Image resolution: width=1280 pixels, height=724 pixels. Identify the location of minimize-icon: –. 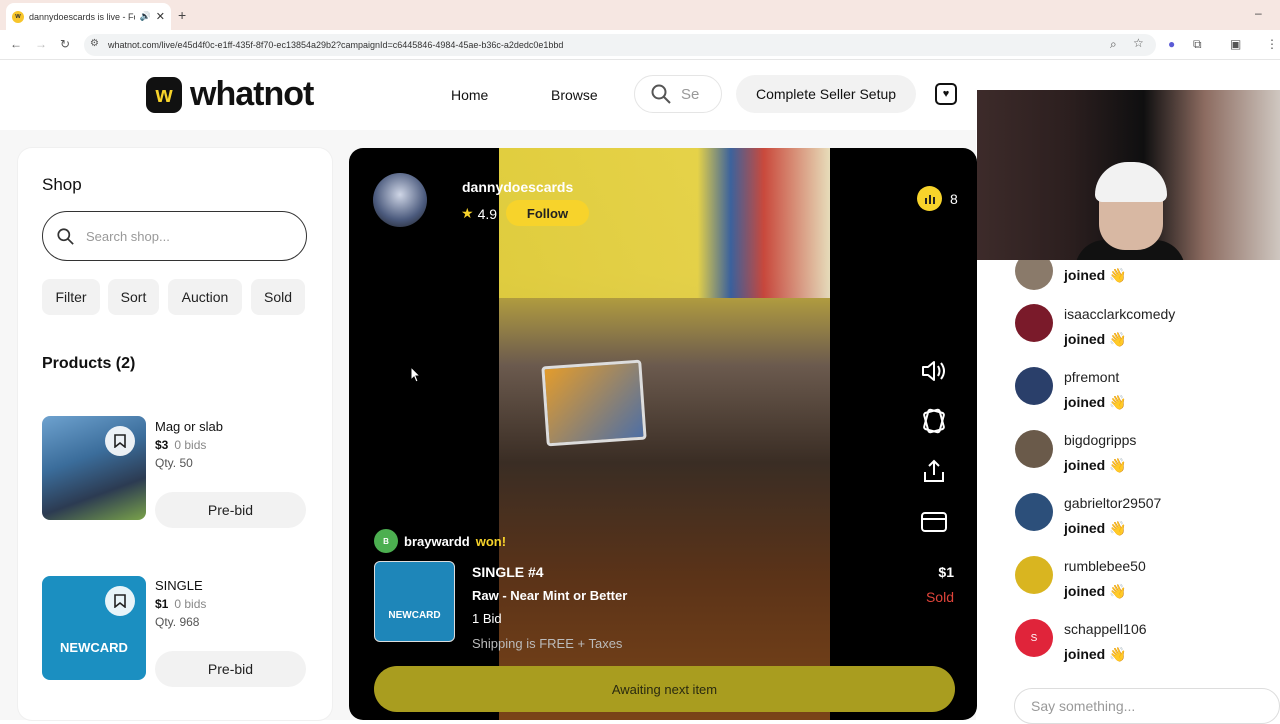
(1258, 13).